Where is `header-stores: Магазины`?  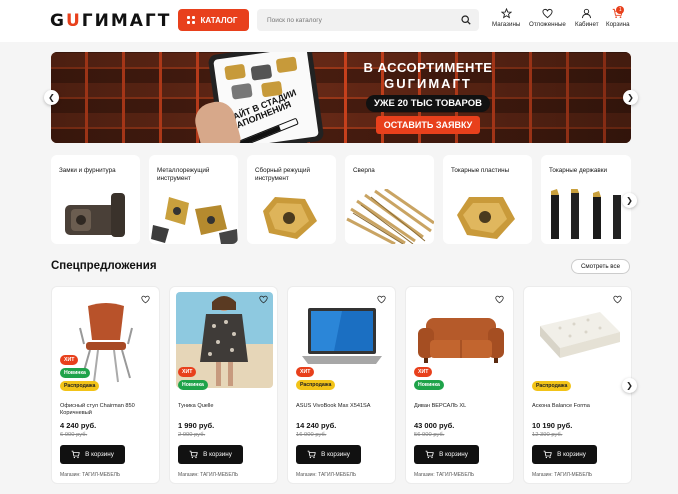 header-stores: Магазины is located at coordinates (506, 18).